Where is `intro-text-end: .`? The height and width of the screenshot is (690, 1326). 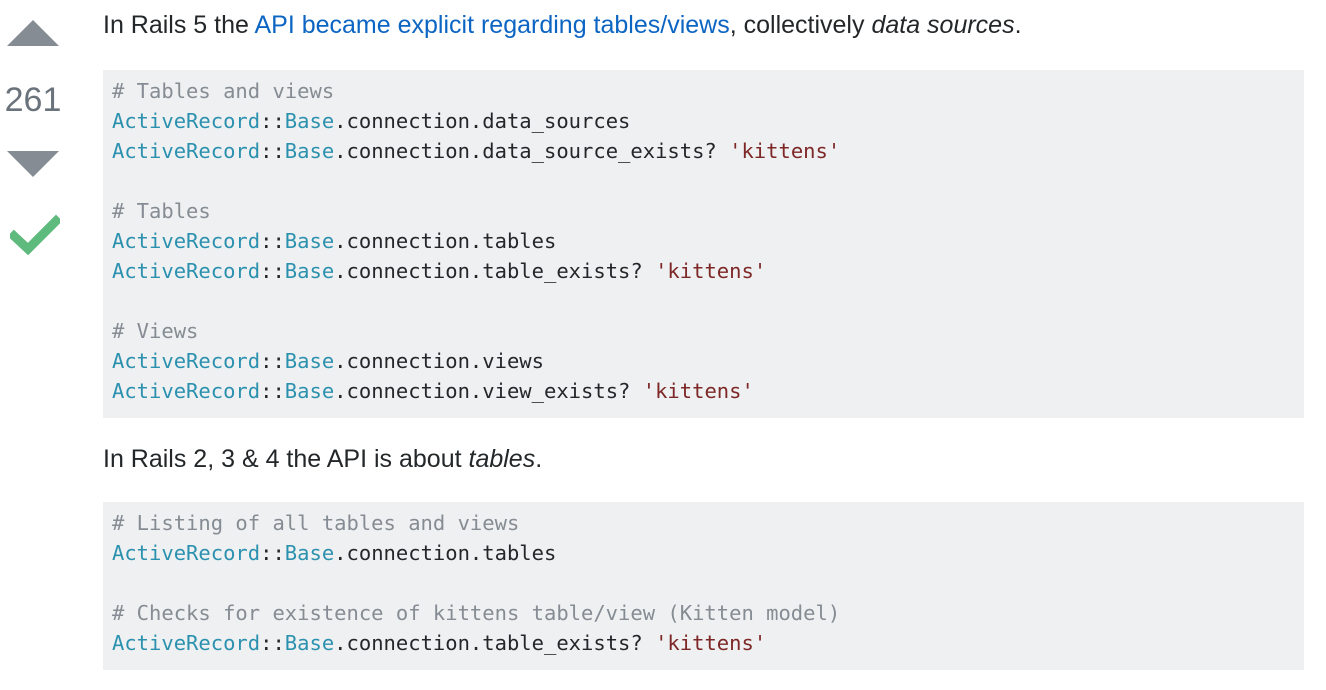
intro-text-end: . is located at coordinates (1018, 25).